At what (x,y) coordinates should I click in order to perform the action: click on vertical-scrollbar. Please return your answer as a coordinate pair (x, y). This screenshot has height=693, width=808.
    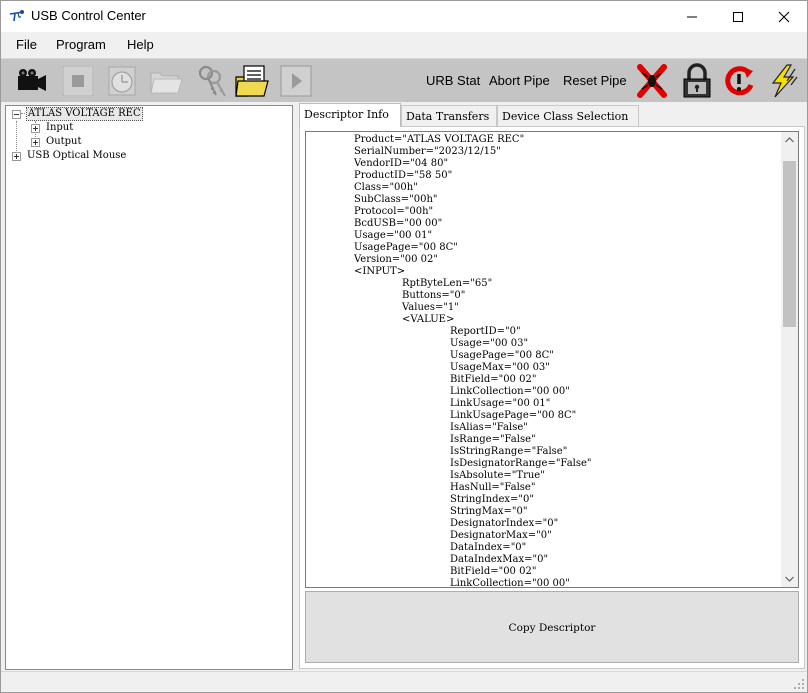
    Looking at the image, I should click on (789, 359).